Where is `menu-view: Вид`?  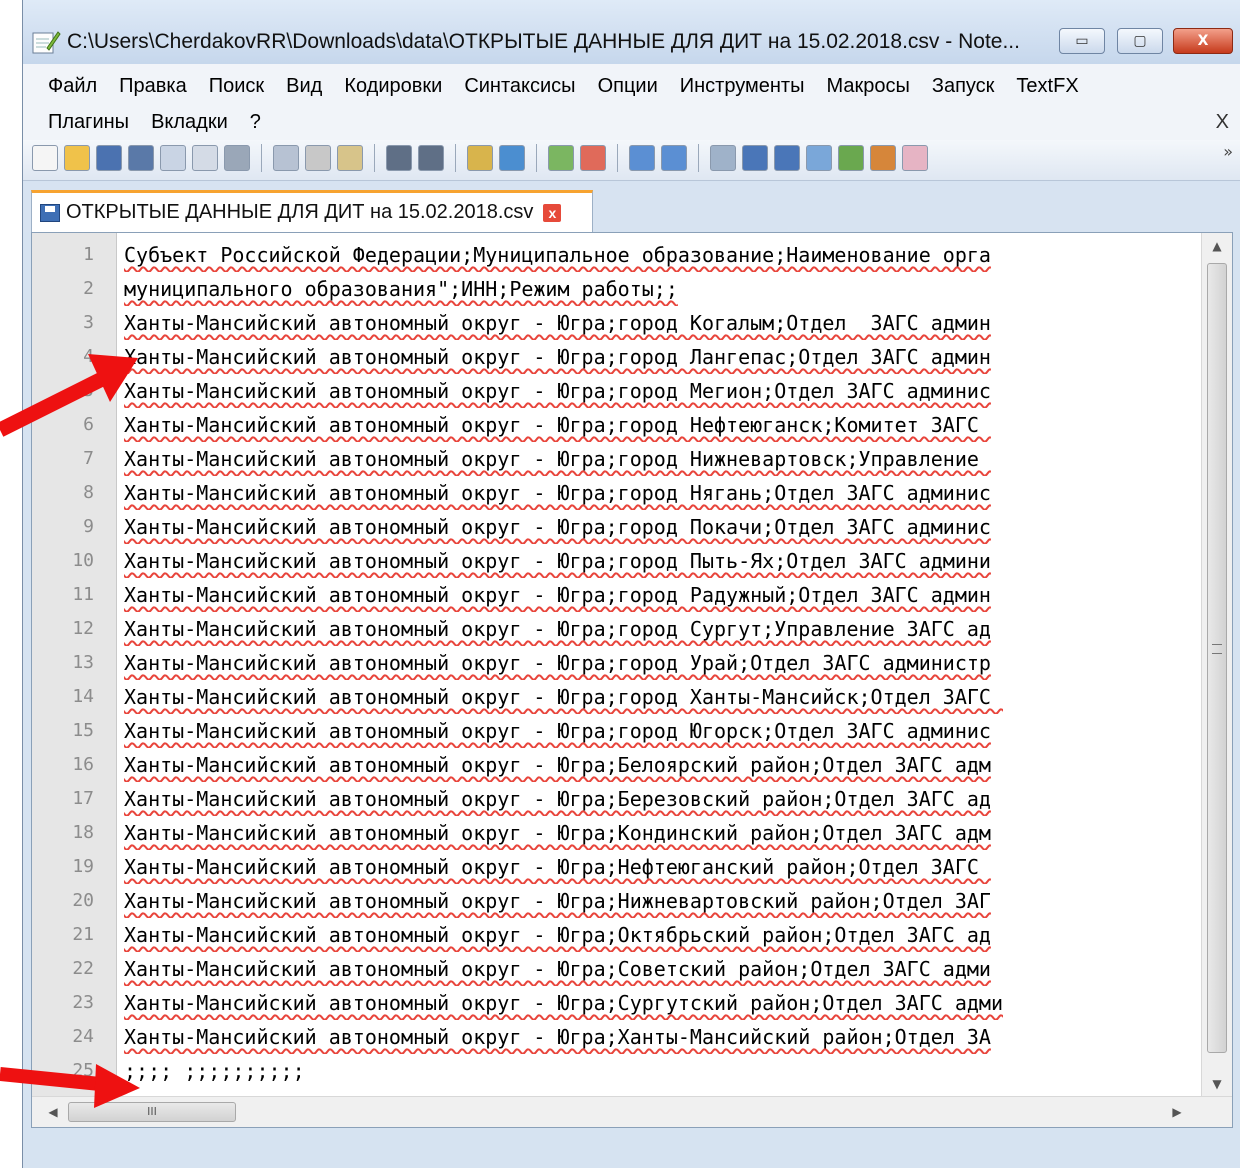
menu-view: Вид is located at coordinates (304, 86).